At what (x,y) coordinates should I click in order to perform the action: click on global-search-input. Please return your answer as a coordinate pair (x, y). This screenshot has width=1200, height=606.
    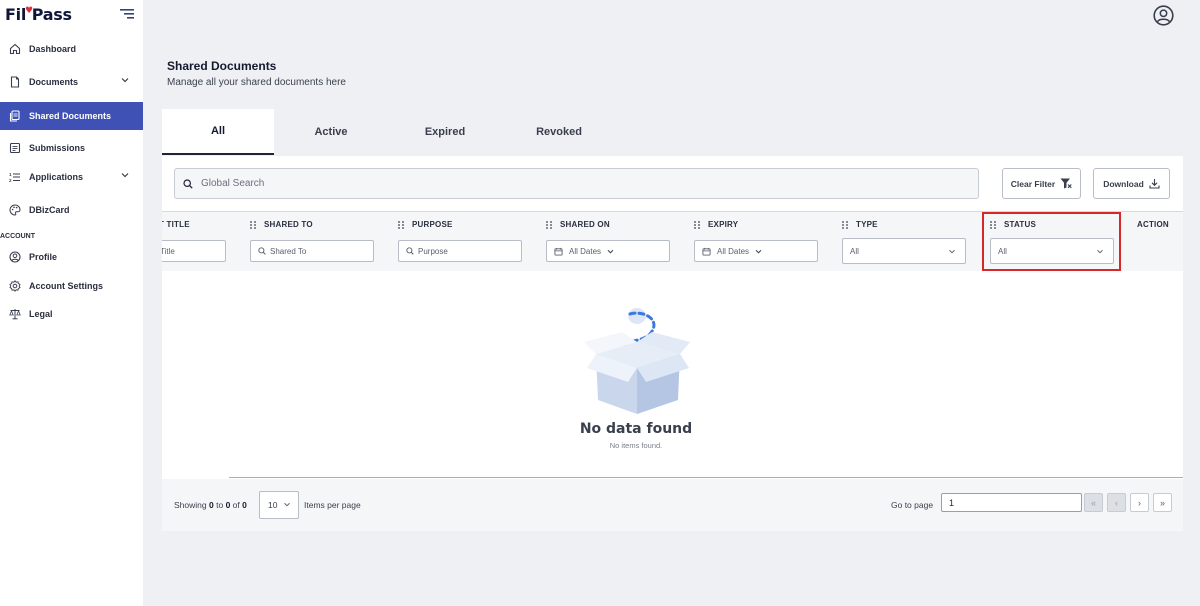
    Looking at the image, I should click on (571, 183).